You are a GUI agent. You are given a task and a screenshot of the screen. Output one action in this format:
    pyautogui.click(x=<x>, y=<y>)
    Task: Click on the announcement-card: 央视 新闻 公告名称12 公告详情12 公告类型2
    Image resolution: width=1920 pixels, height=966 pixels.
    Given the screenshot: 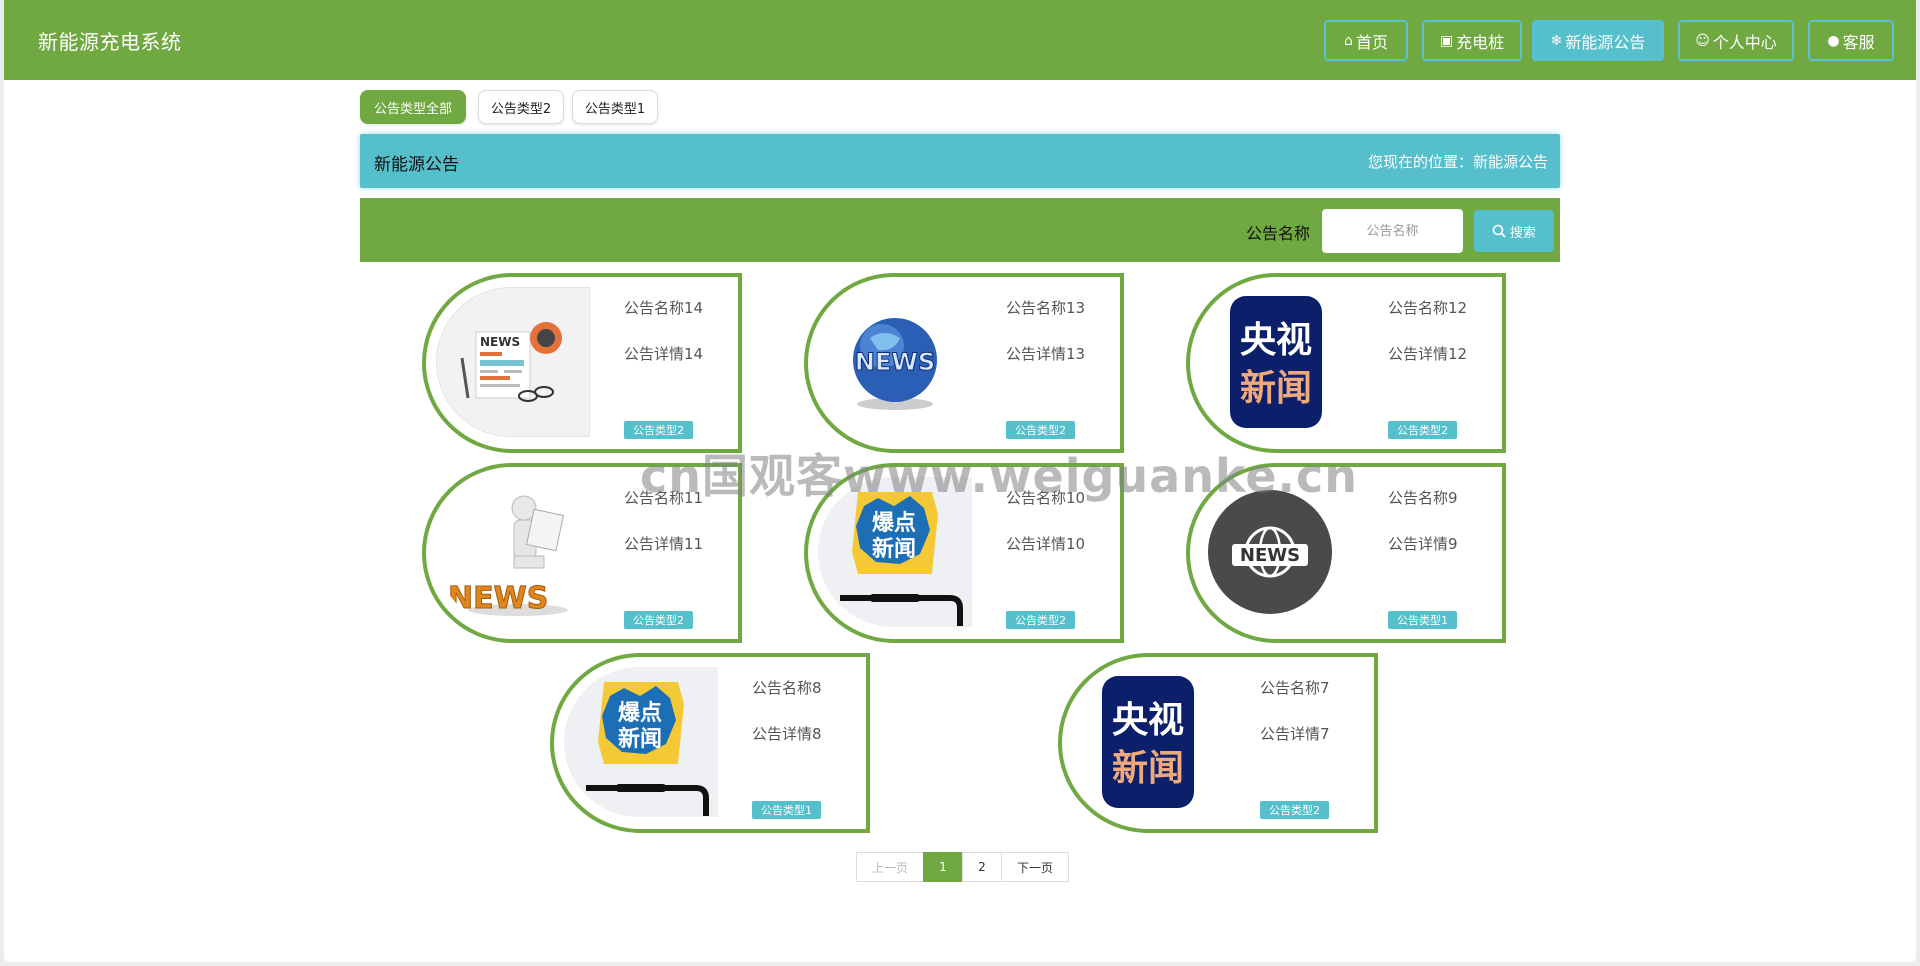 What is the action you would take?
    pyautogui.click(x=1346, y=363)
    